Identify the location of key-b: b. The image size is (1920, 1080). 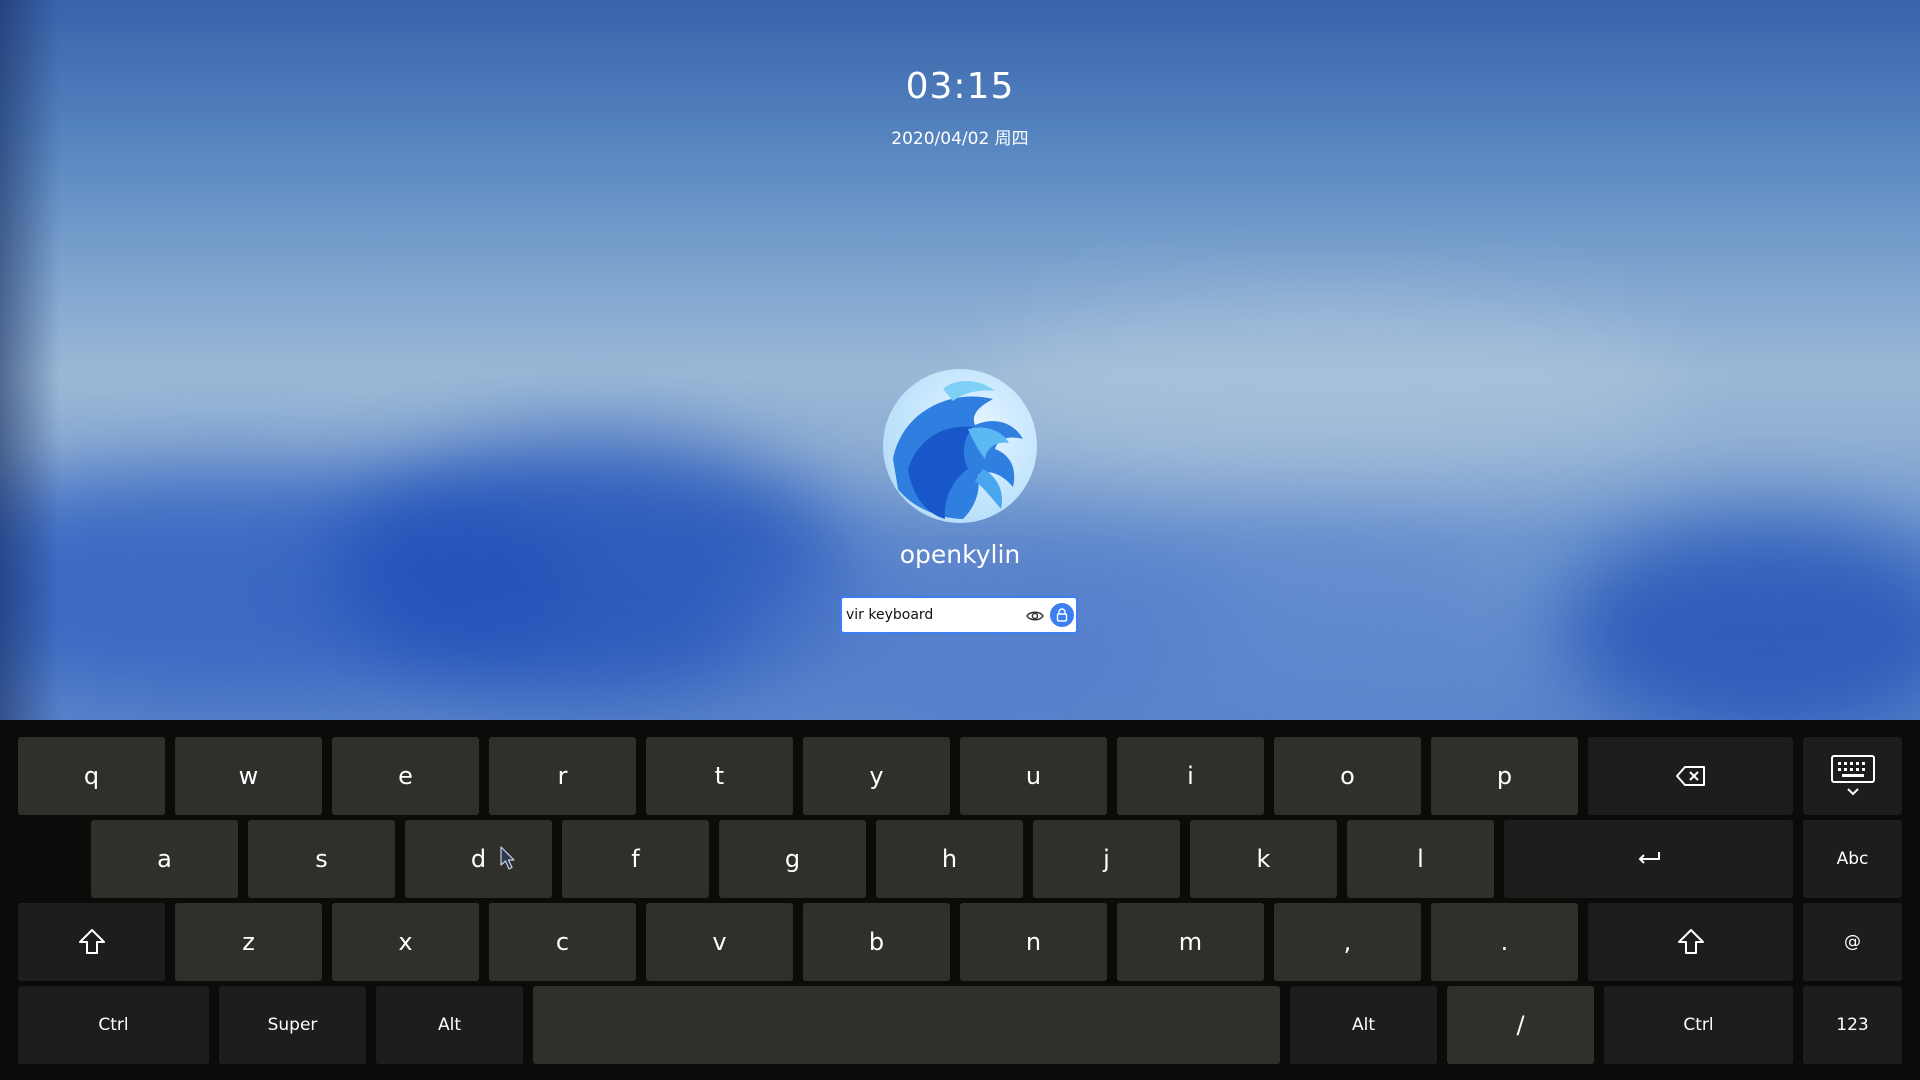
(876, 942).